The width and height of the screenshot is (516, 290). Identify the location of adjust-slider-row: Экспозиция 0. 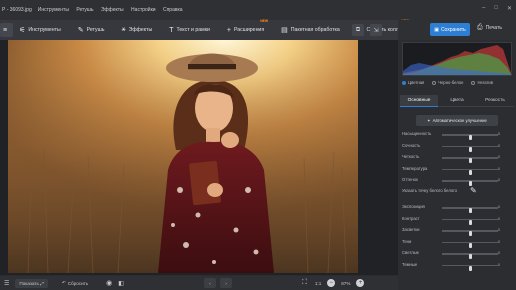
(456, 209).